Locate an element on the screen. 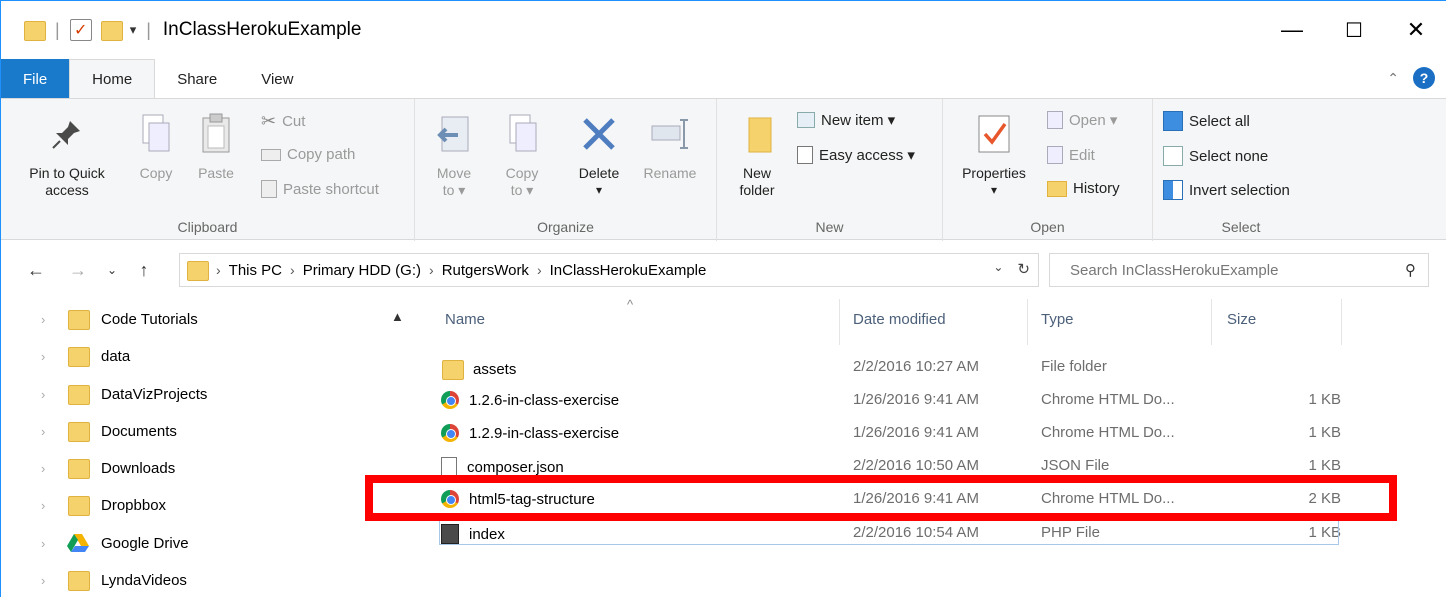  rename-label: Rename is located at coordinates (670, 173).